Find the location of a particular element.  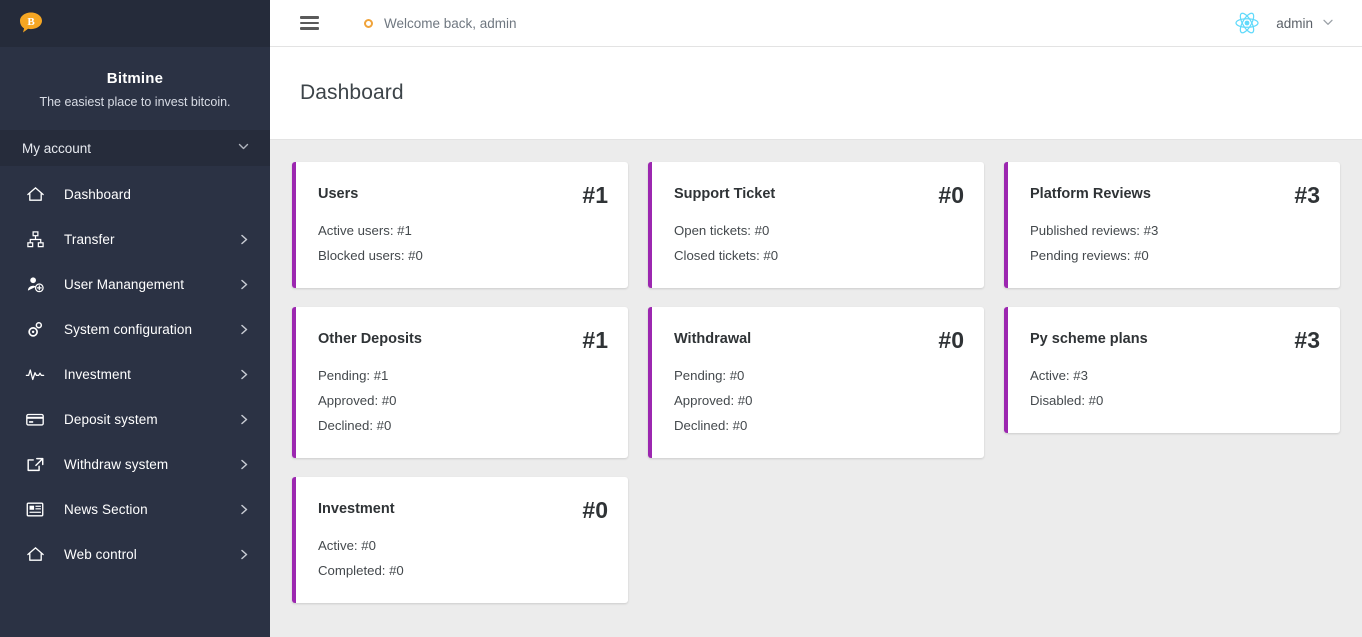

sidebar-item-user-management: User Manangement is located at coordinates (135, 284).